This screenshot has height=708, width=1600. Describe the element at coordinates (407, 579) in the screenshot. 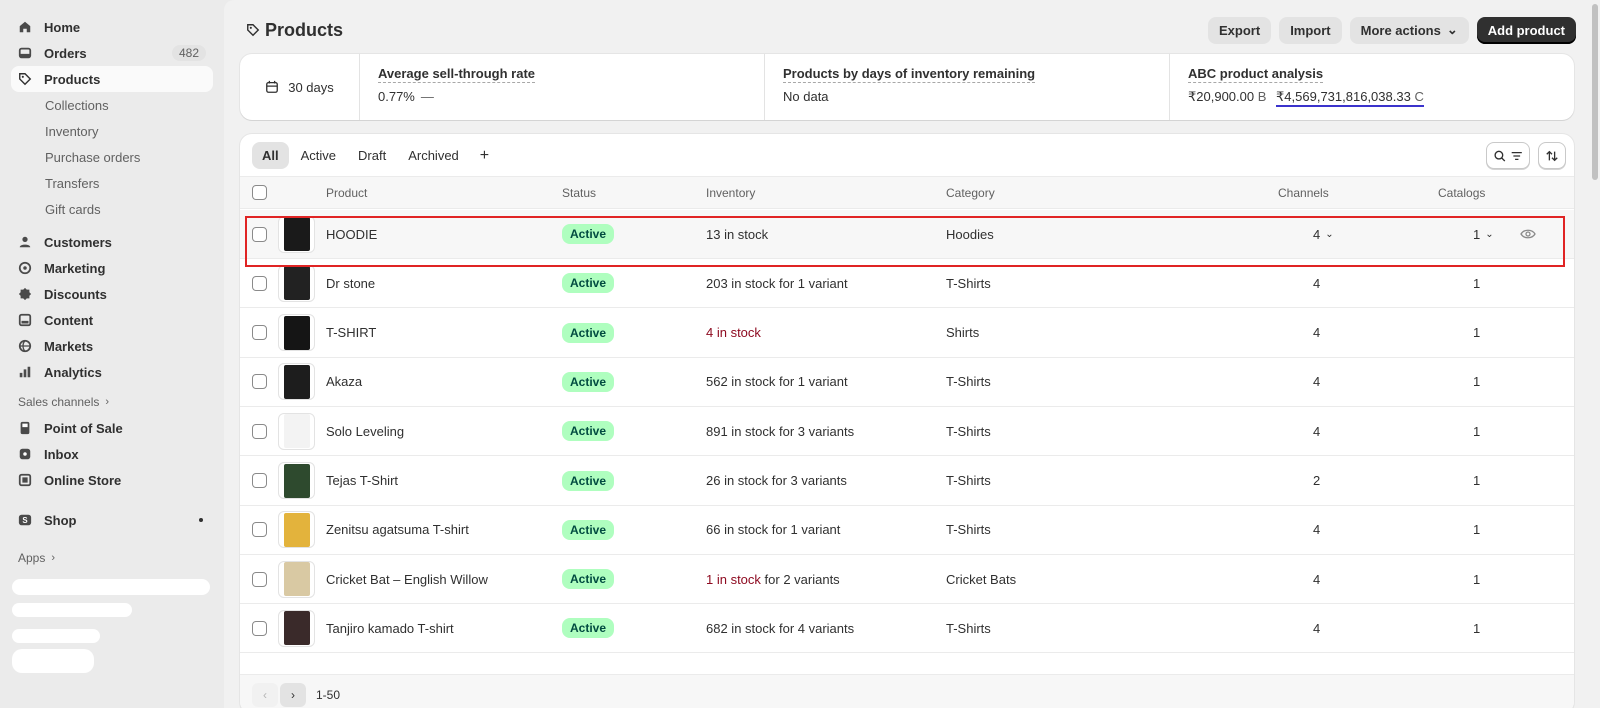

I see `product-name: Cricket Bat – English Willow` at that location.